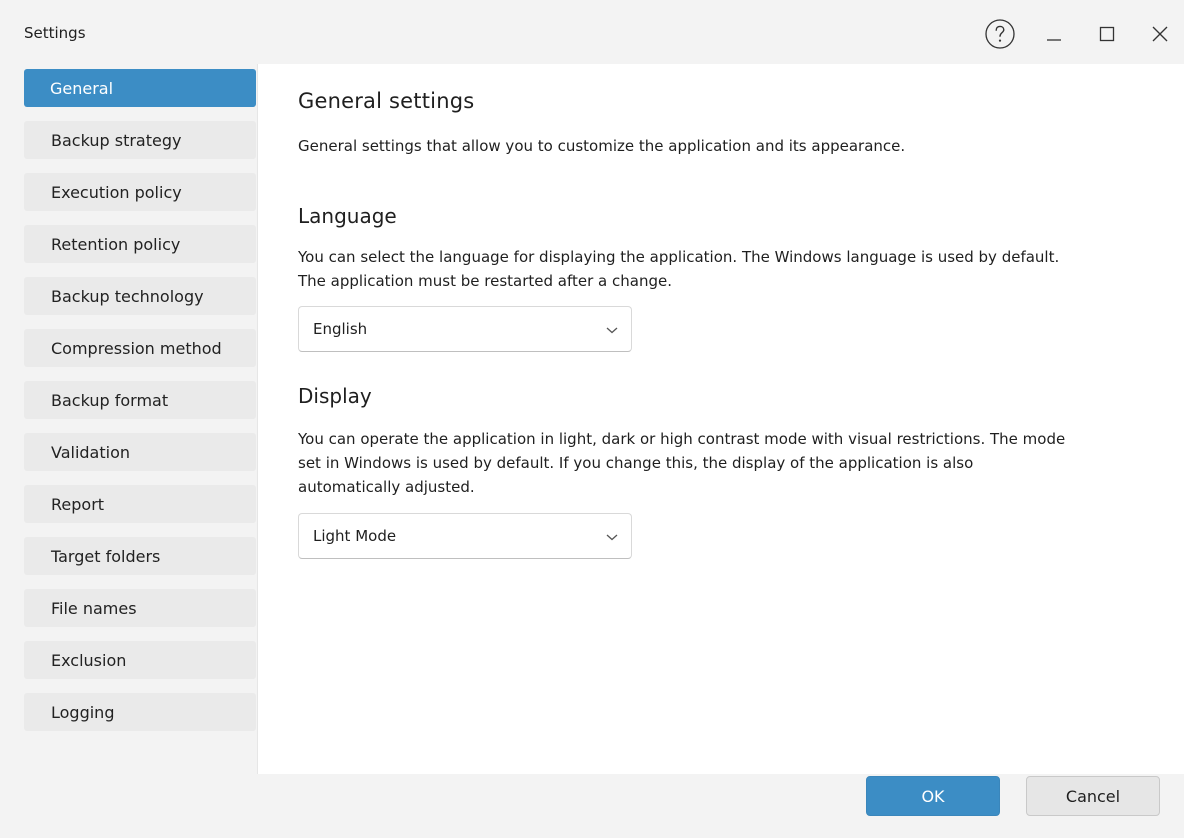 The image size is (1184, 838). Describe the element at coordinates (91, 452) in the screenshot. I see `sidebar-item-label: Validation` at that location.